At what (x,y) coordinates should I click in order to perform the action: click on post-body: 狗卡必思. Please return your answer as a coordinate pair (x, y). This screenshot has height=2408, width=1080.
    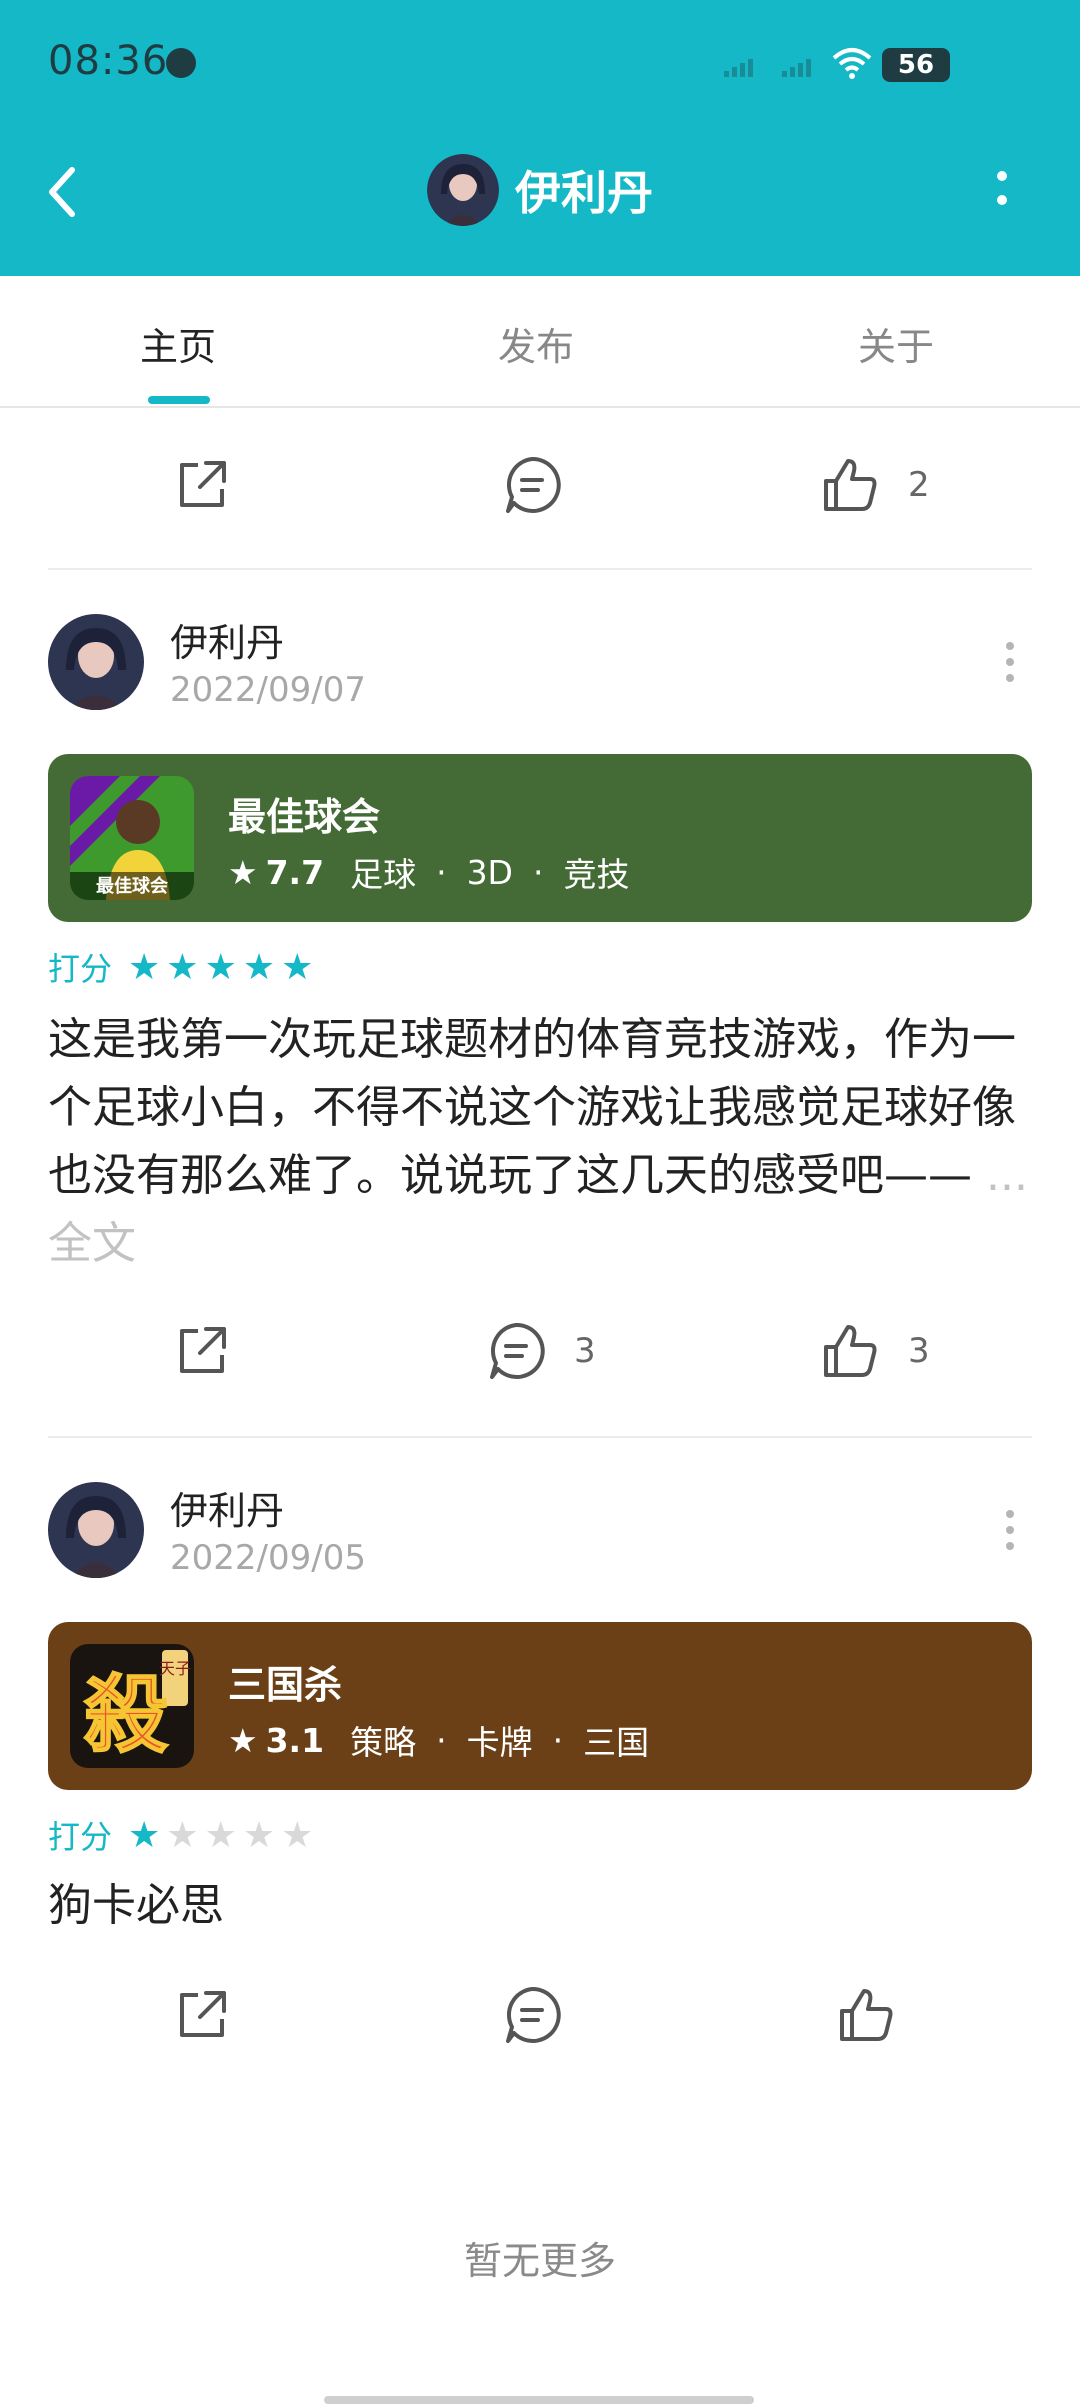
    Looking at the image, I should click on (136, 1905).